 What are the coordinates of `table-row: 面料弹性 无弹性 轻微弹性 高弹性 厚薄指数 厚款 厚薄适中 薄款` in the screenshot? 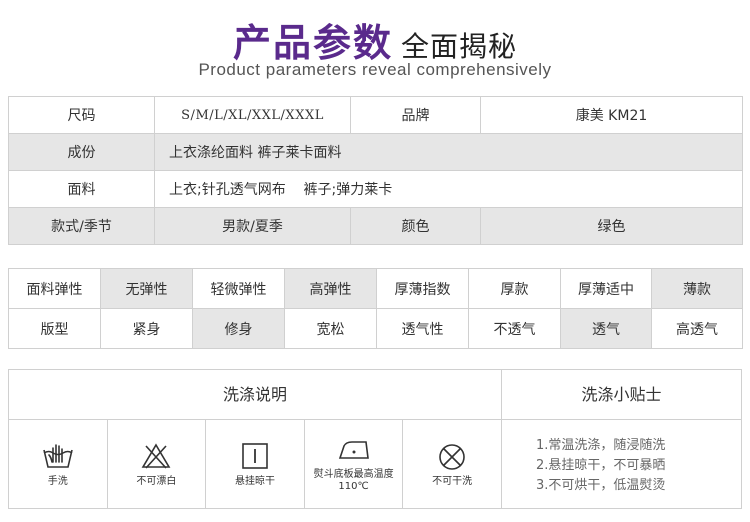 It's located at (375, 288).